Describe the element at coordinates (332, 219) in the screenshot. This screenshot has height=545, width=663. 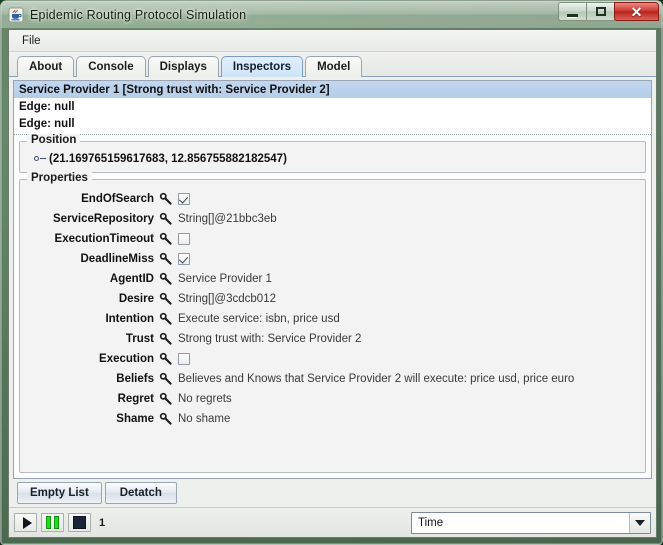
I see `property-row: ServiceRepository String[]@21bbc3eb` at that location.